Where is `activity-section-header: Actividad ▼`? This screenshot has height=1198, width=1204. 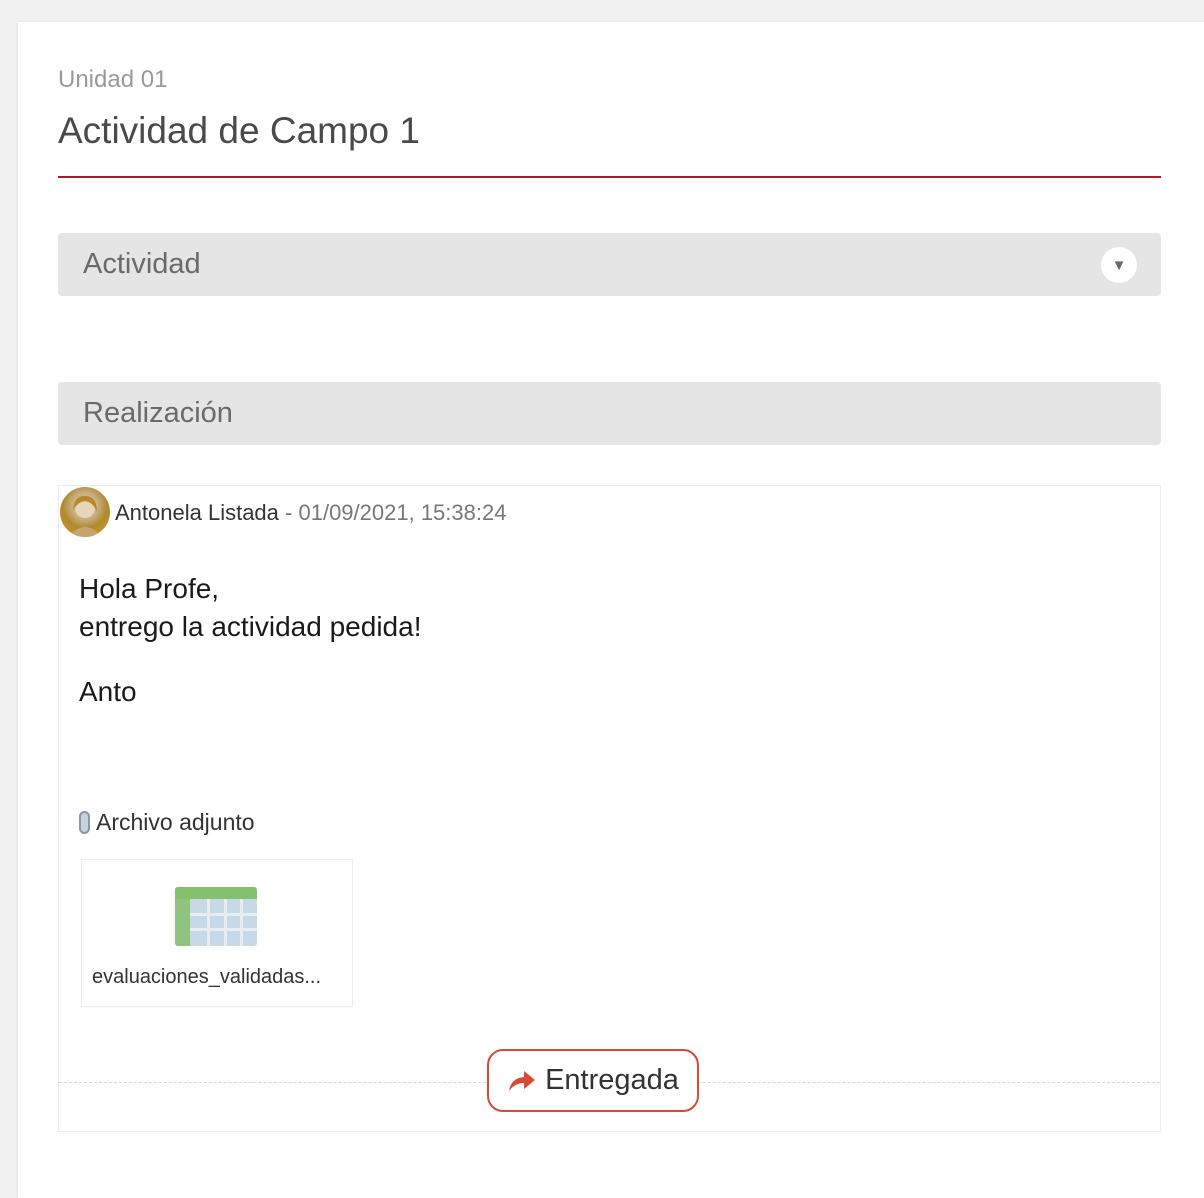
activity-section-header: Actividad ▼ is located at coordinates (609, 264).